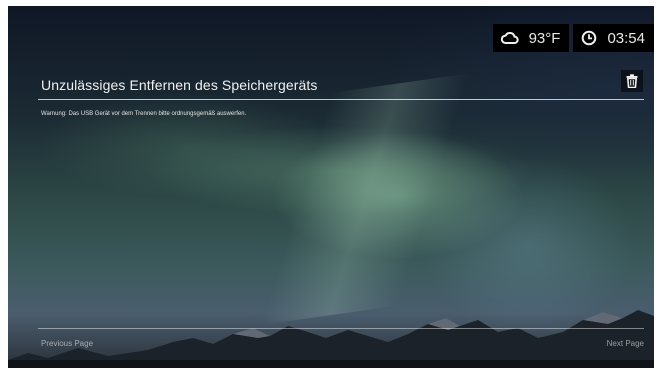 This screenshot has height=375, width=662. I want to click on next-page-button: Next Page, so click(625, 343).